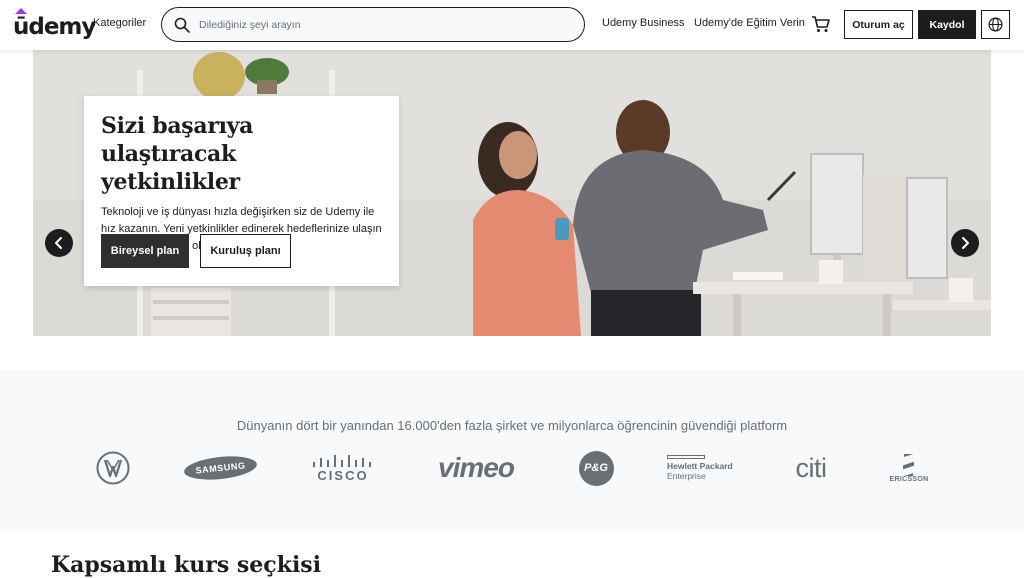  What do you see at coordinates (245, 251) in the screenshot?
I see `business-plan-button: Kuruluş planı` at bounding box center [245, 251].